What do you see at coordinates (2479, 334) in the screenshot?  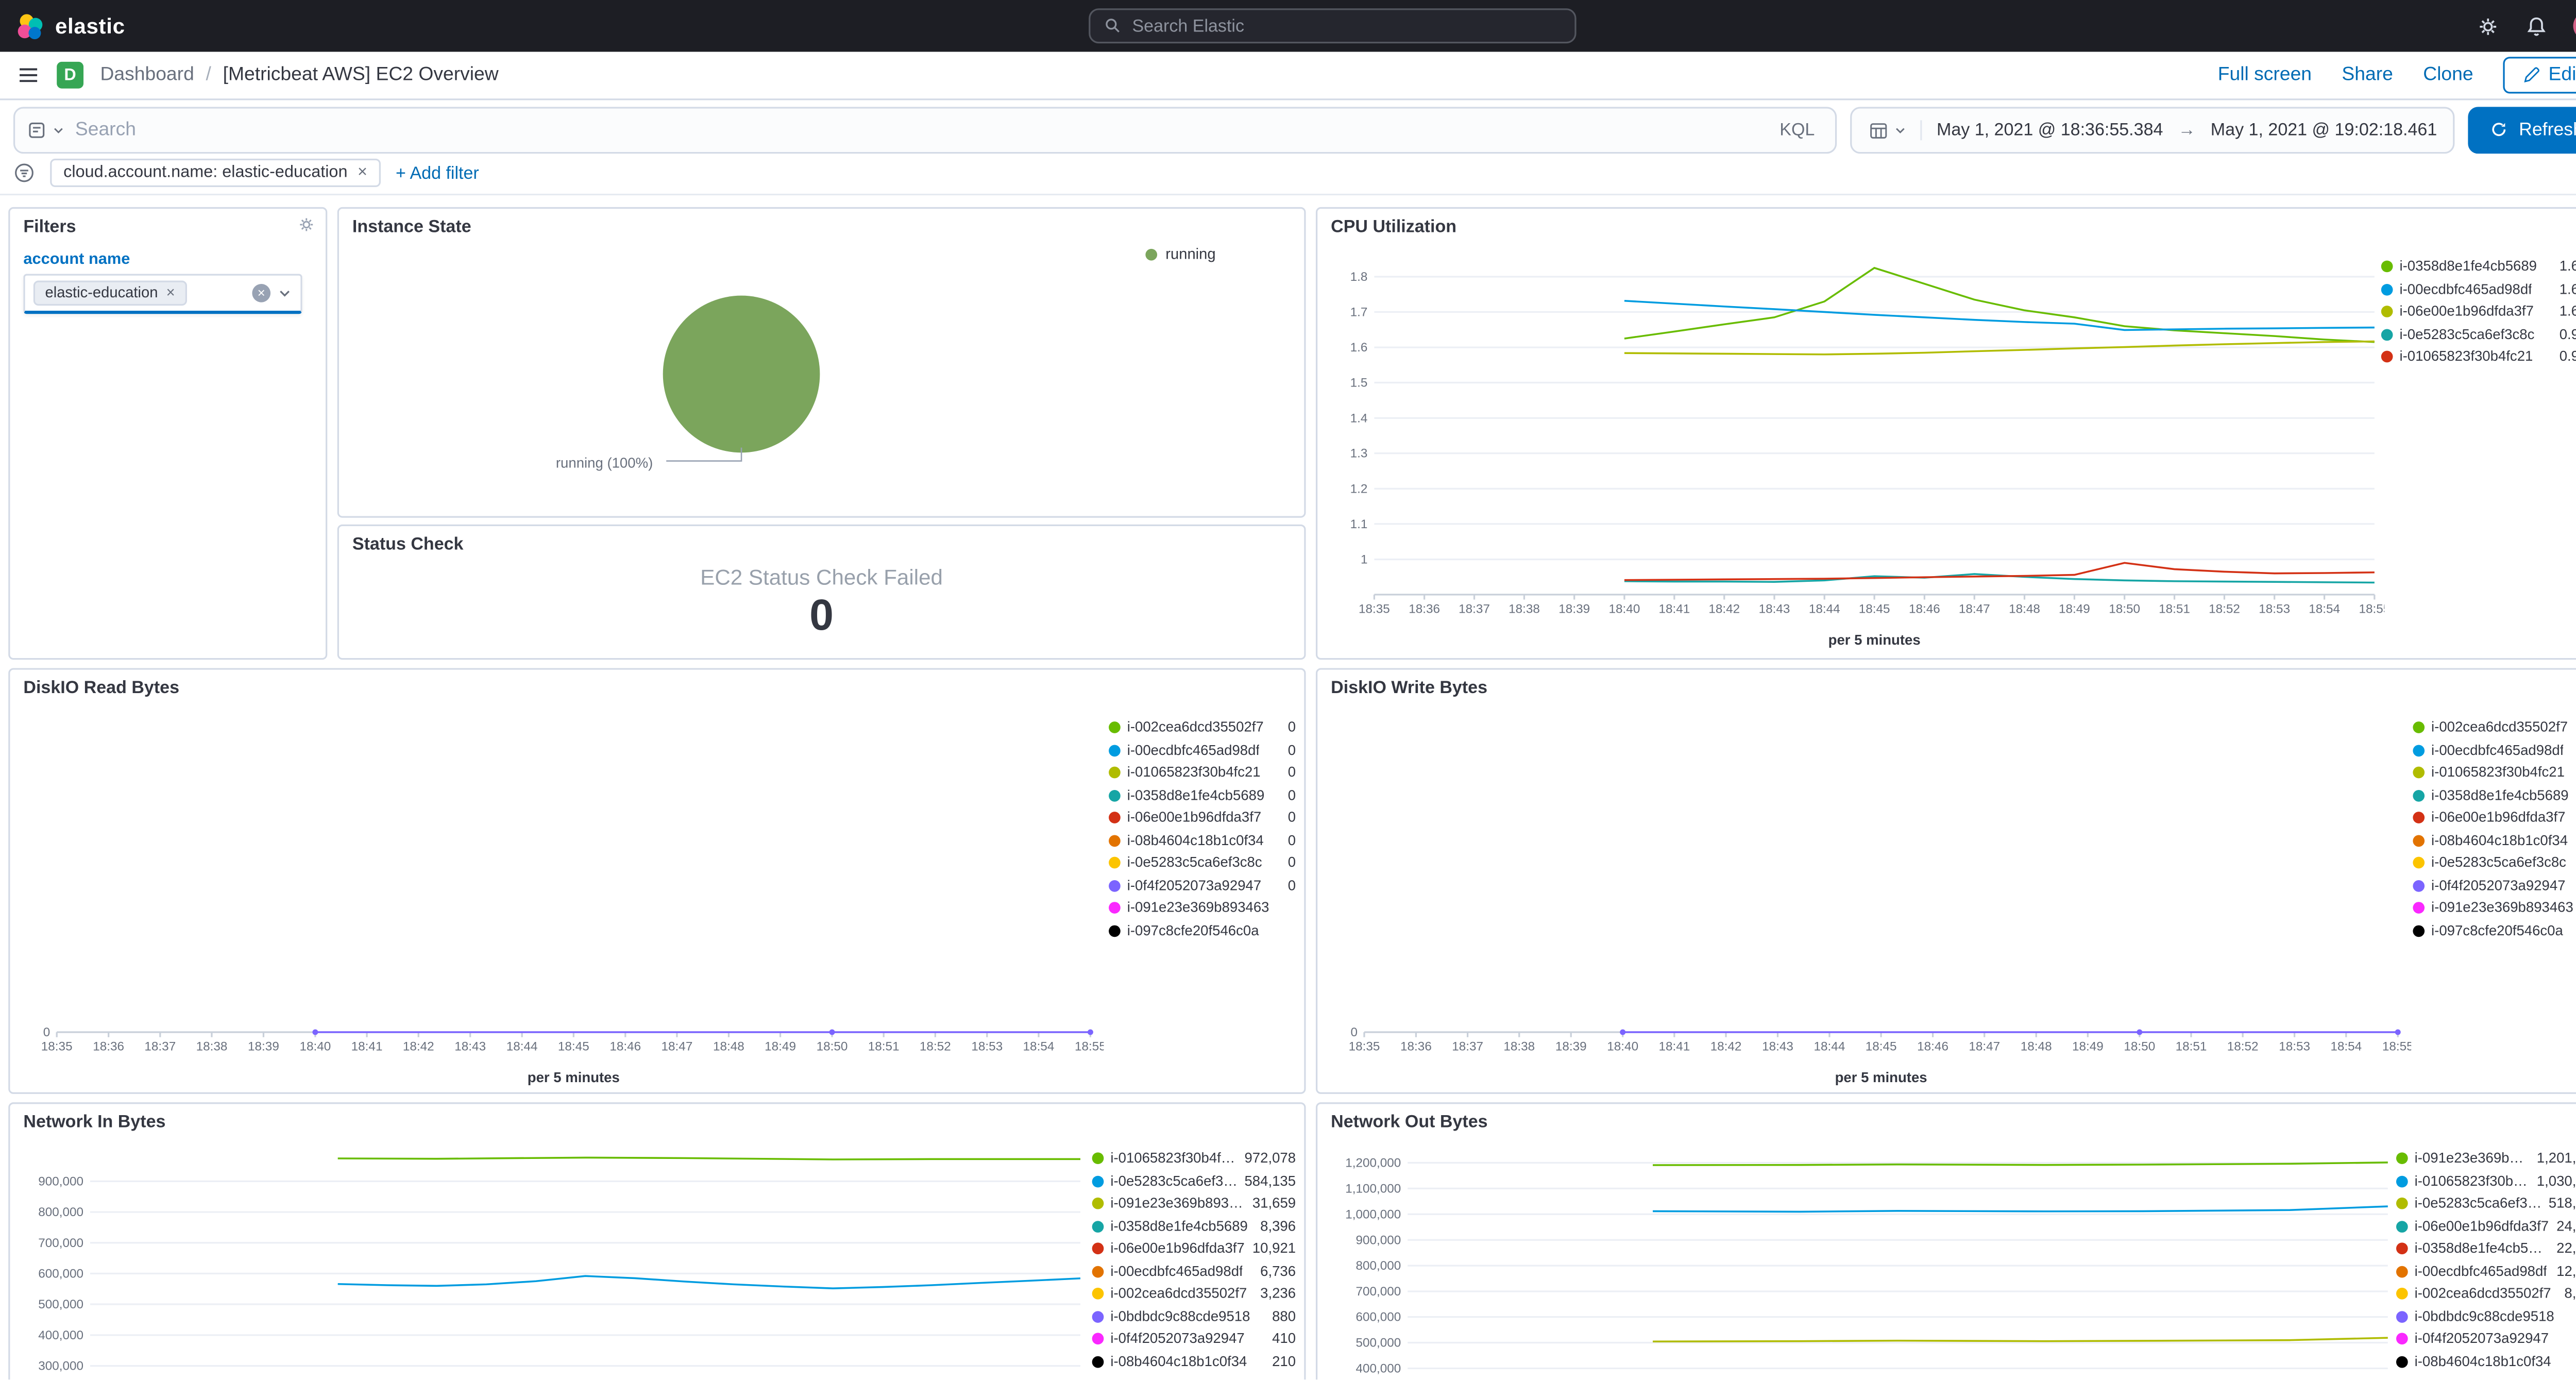 I see `legend-item: i-0e5283c5ca6ef3c8c 0.934` at bounding box center [2479, 334].